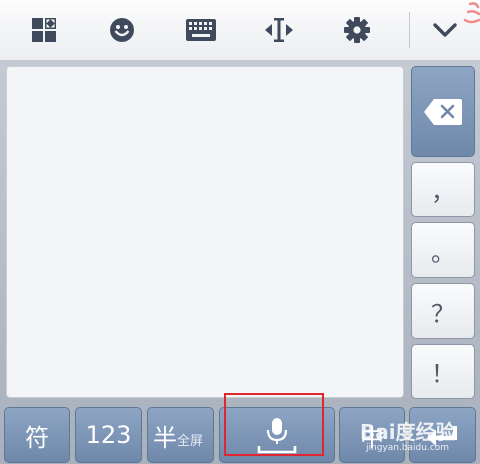 The height and width of the screenshot is (464, 480). I want to click on question-key: ？, so click(443, 311).